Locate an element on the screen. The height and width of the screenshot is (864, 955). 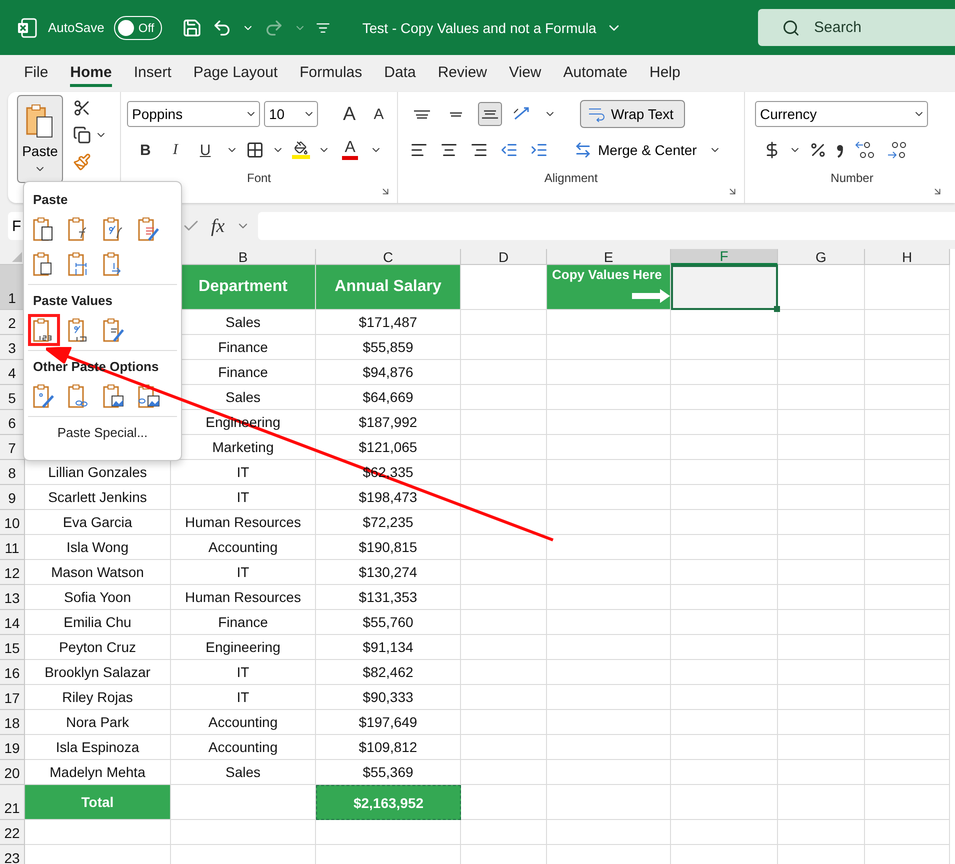
menu-tab: Review is located at coordinates (463, 72).